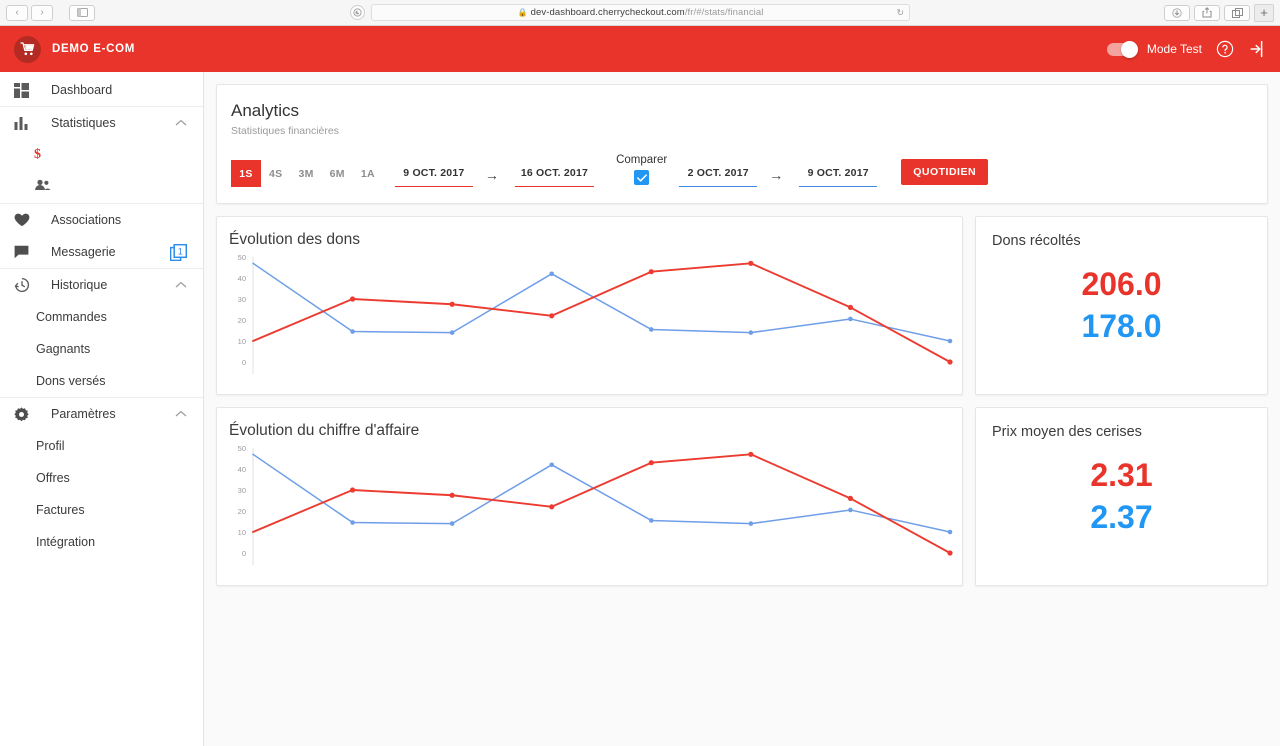  I want to click on y-axis-tick-label: 10, so click(242, 532).